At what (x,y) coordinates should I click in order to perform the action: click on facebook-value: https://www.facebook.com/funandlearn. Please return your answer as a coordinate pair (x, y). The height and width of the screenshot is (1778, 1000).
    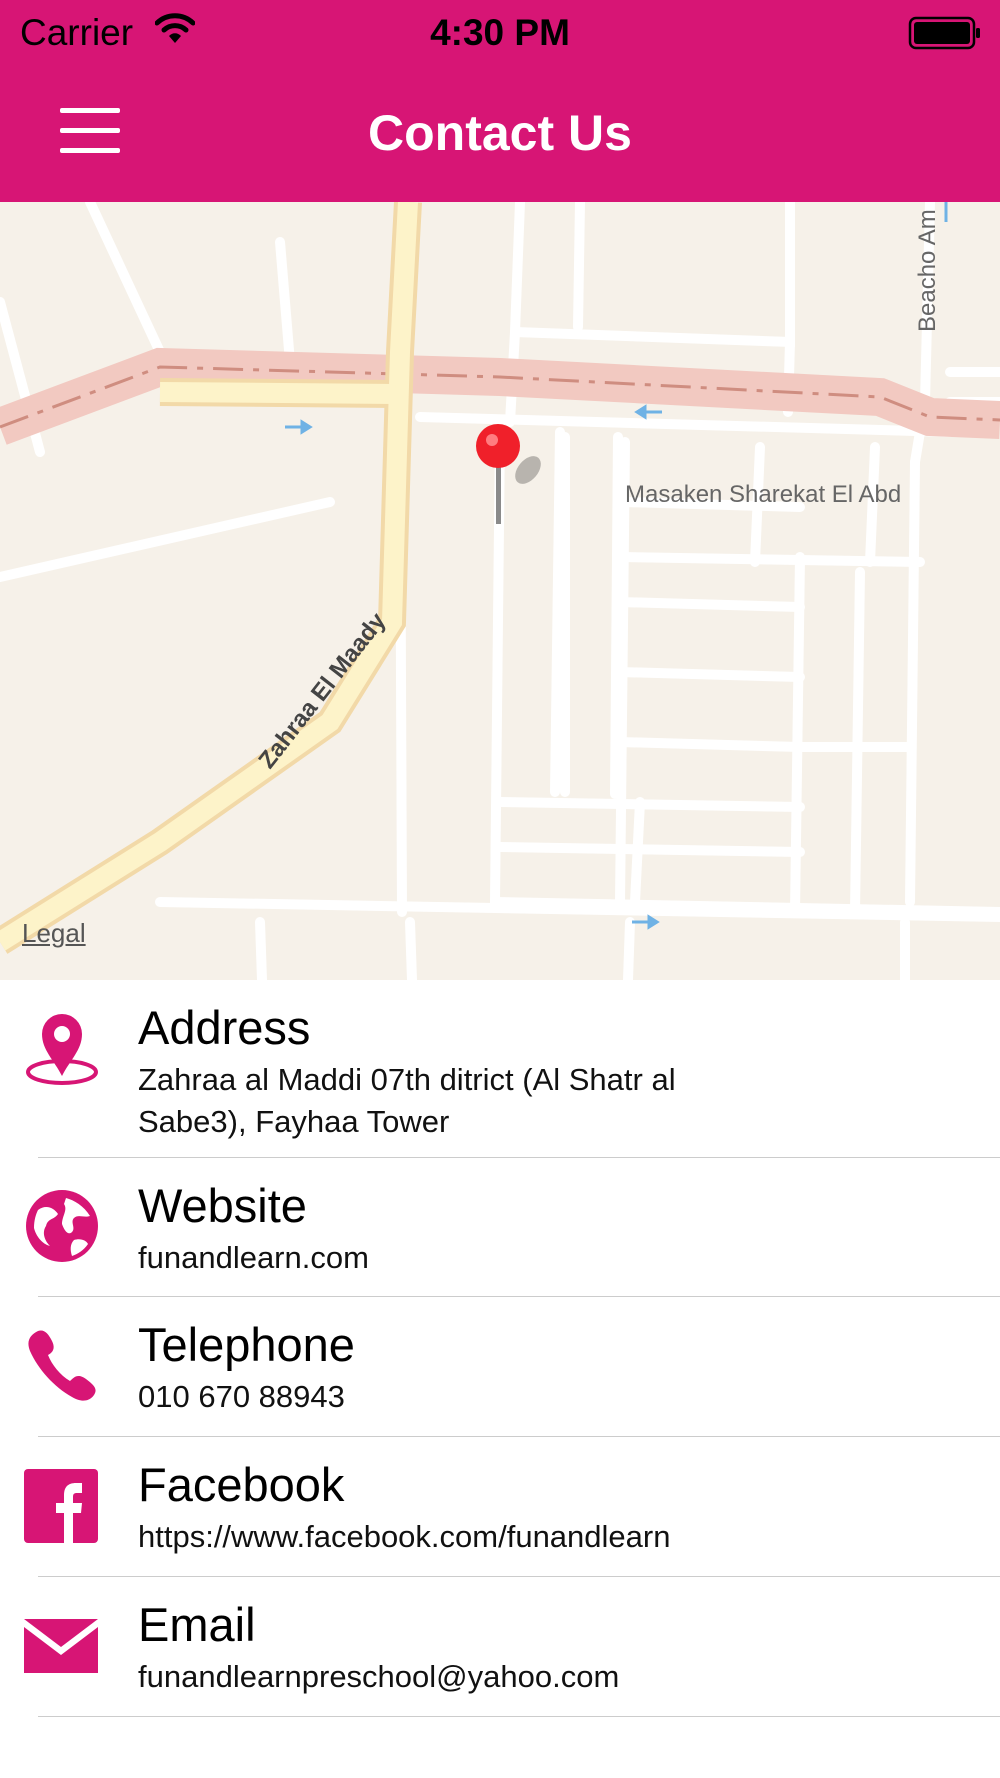
    Looking at the image, I should click on (569, 1537).